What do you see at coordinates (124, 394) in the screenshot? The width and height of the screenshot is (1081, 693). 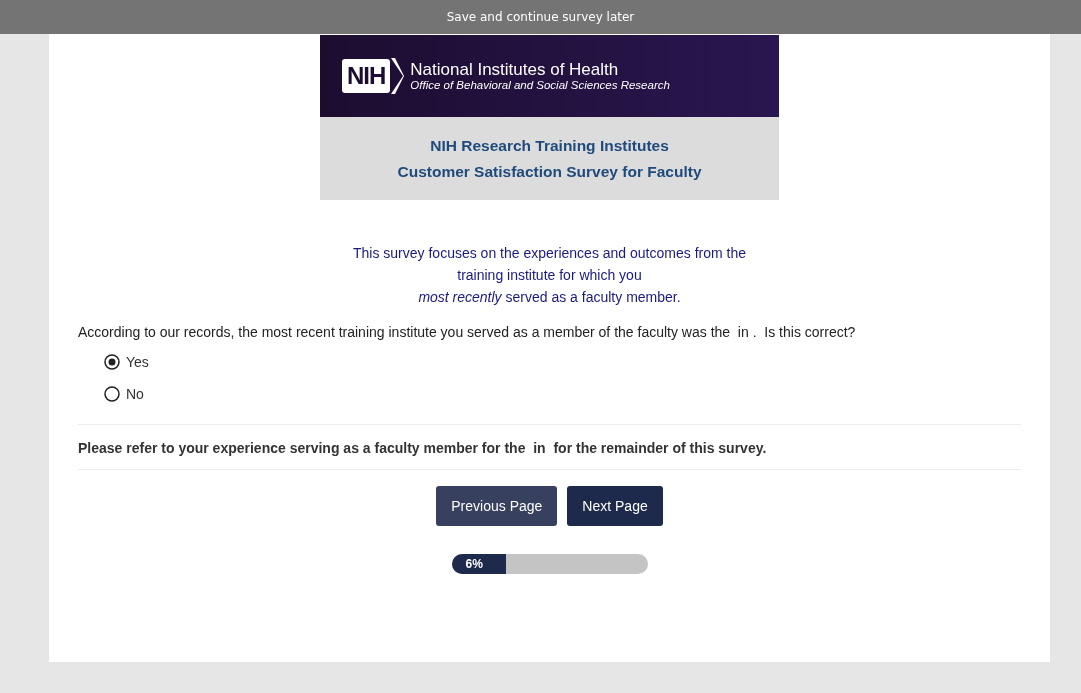 I see `radio-option: No` at bounding box center [124, 394].